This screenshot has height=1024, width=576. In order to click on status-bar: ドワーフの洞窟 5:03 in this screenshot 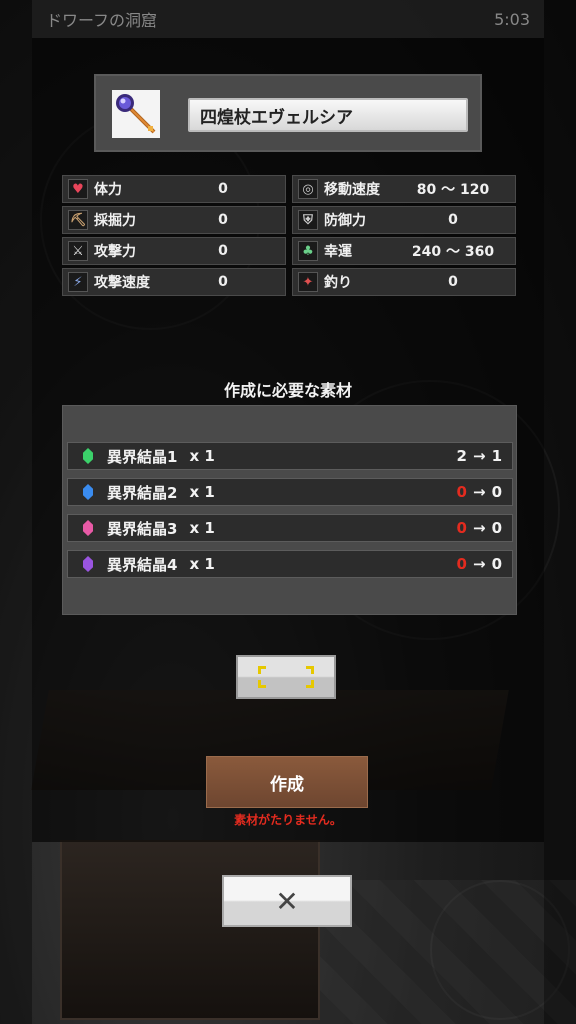, I will do `click(288, 19)`.